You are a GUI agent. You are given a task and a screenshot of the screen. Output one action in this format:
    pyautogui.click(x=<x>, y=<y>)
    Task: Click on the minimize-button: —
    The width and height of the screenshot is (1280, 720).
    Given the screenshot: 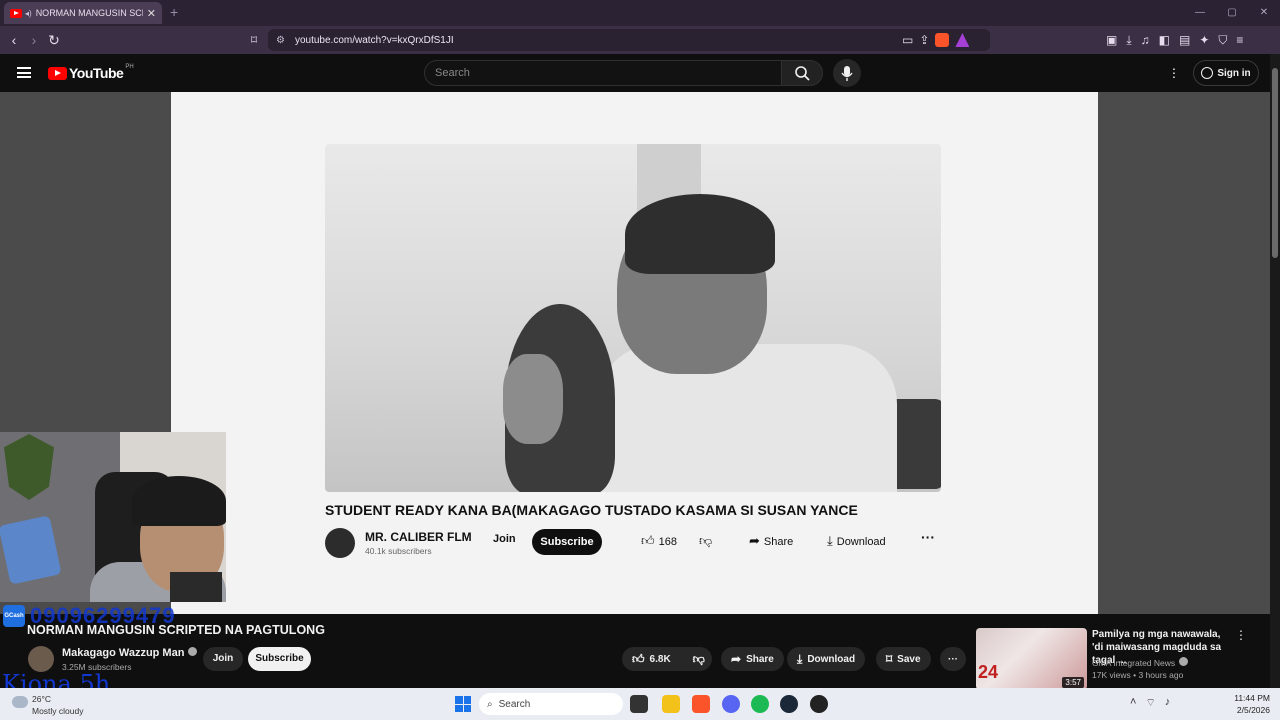 What is the action you would take?
    pyautogui.click(x=1200, y=13)
    